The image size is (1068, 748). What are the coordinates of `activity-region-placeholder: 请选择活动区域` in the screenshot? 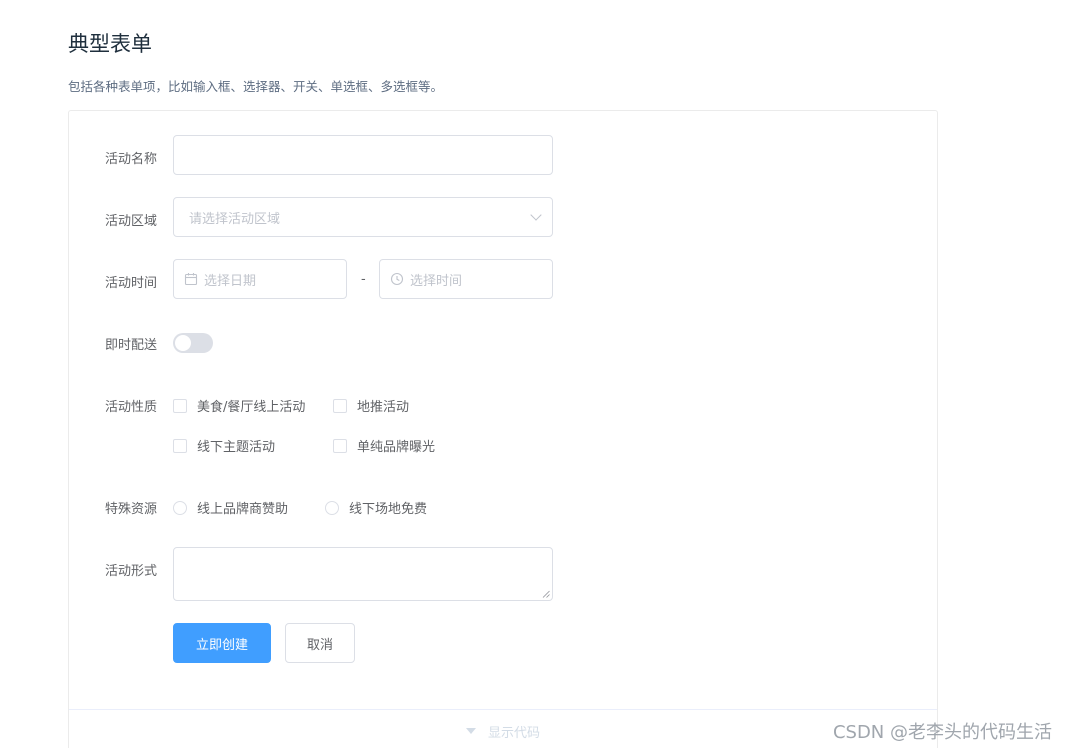 It's located at (235, 219).